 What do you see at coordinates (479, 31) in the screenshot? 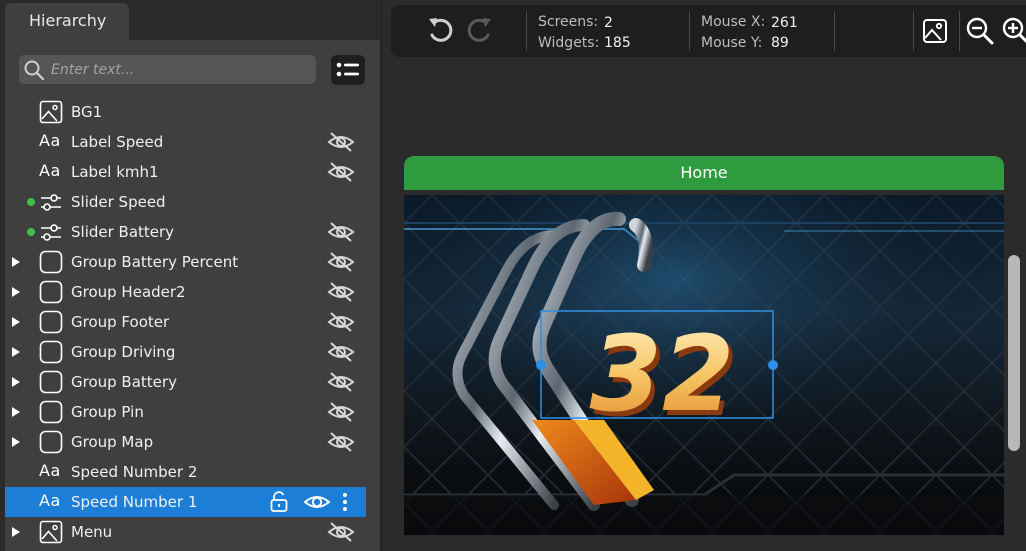
I see `redo-icon` at bounding box center [479, 31].